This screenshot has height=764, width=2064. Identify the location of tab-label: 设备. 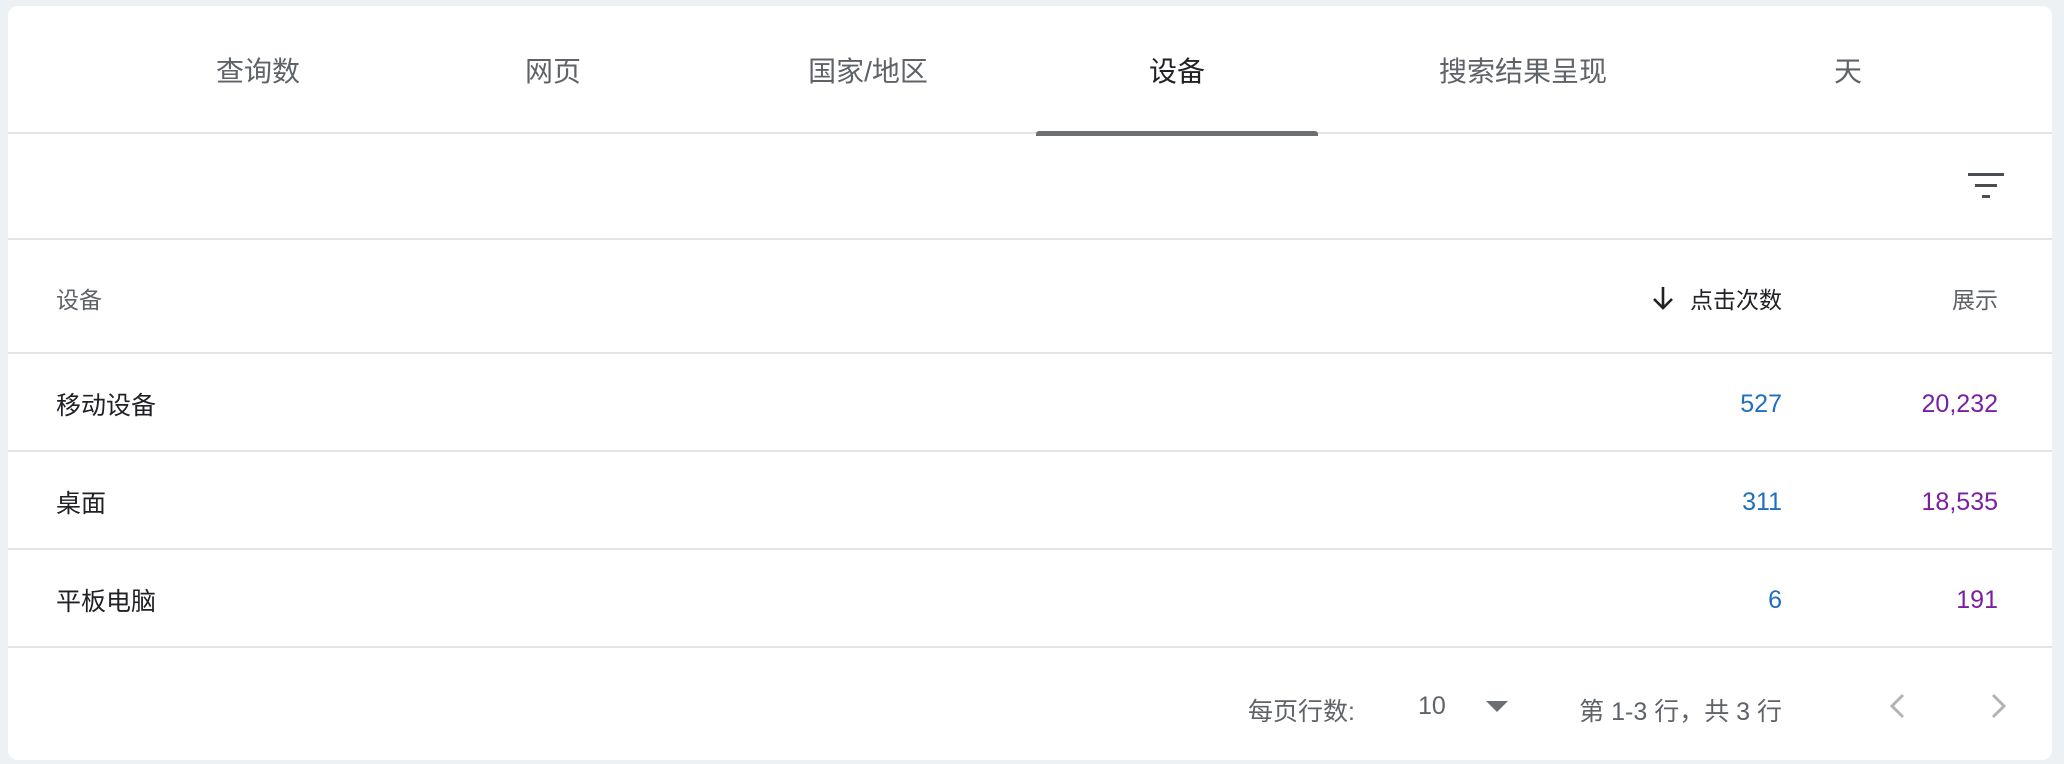
(1176, 71).